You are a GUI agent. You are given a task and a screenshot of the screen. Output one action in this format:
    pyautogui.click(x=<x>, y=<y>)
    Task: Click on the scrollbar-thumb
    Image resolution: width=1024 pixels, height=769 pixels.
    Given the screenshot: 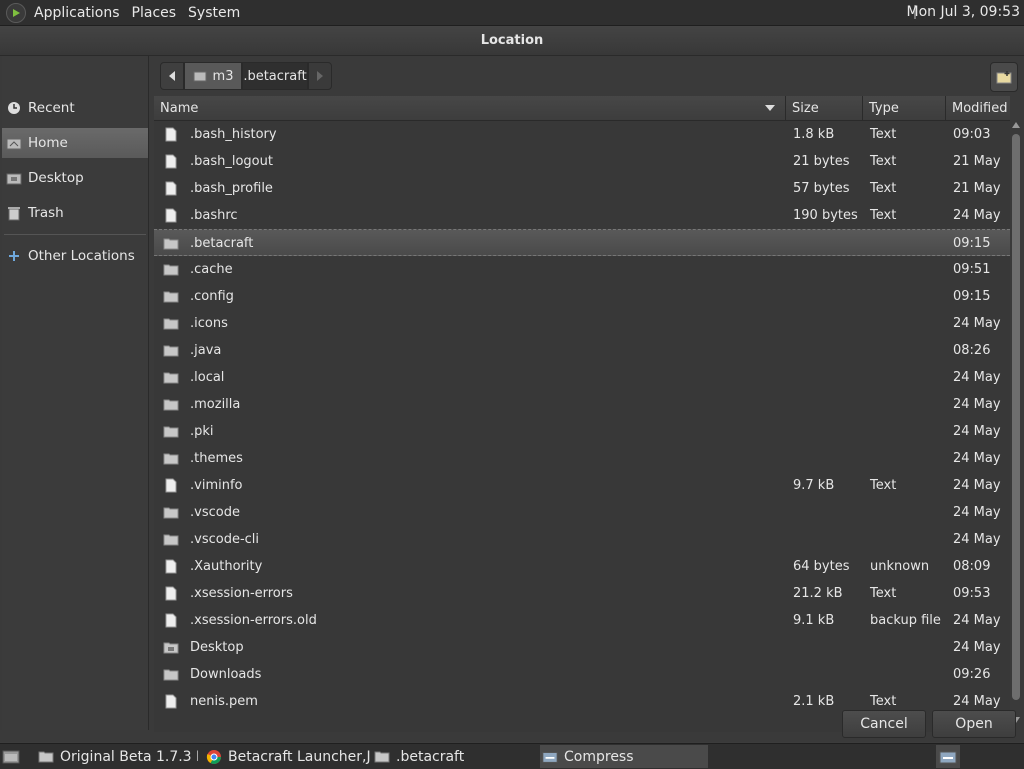 What is the action you would take?
    pyautogui.click(x=1016, y=417)
    